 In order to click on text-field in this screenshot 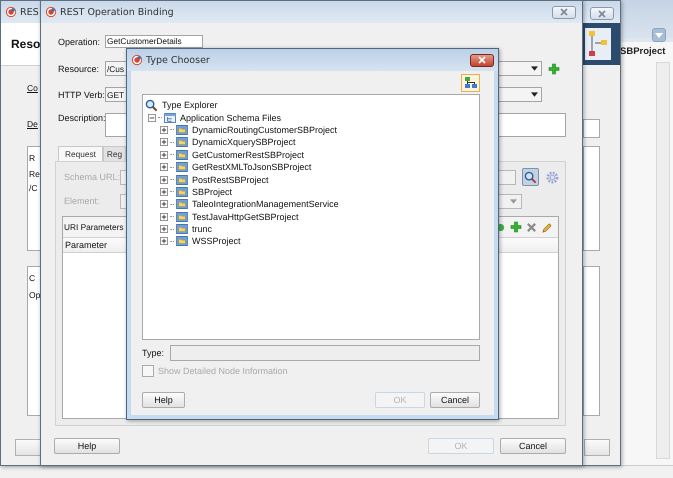, I will do `click(591, 128)`.